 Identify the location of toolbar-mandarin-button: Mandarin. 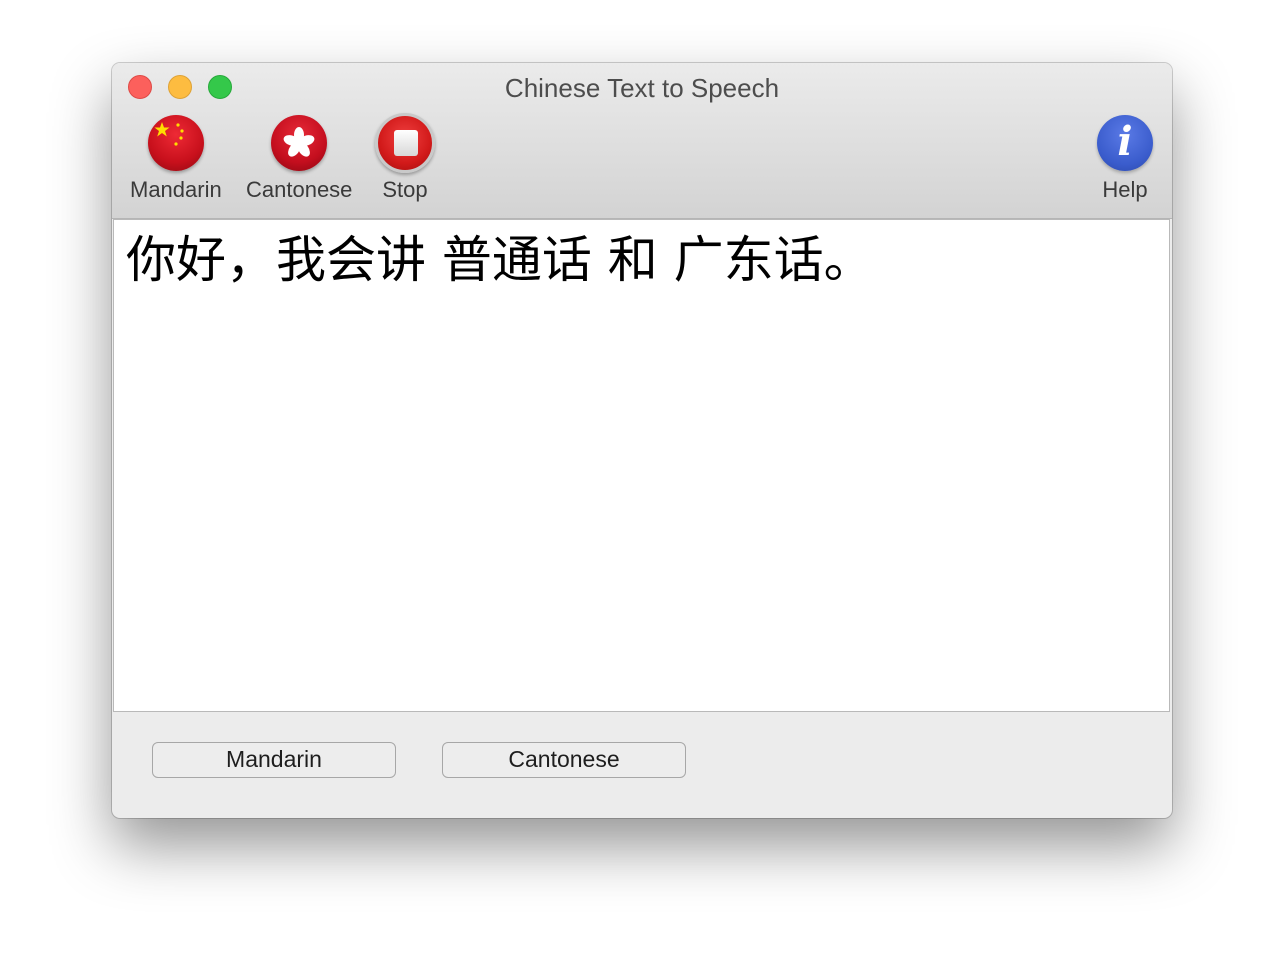
(176, 159).